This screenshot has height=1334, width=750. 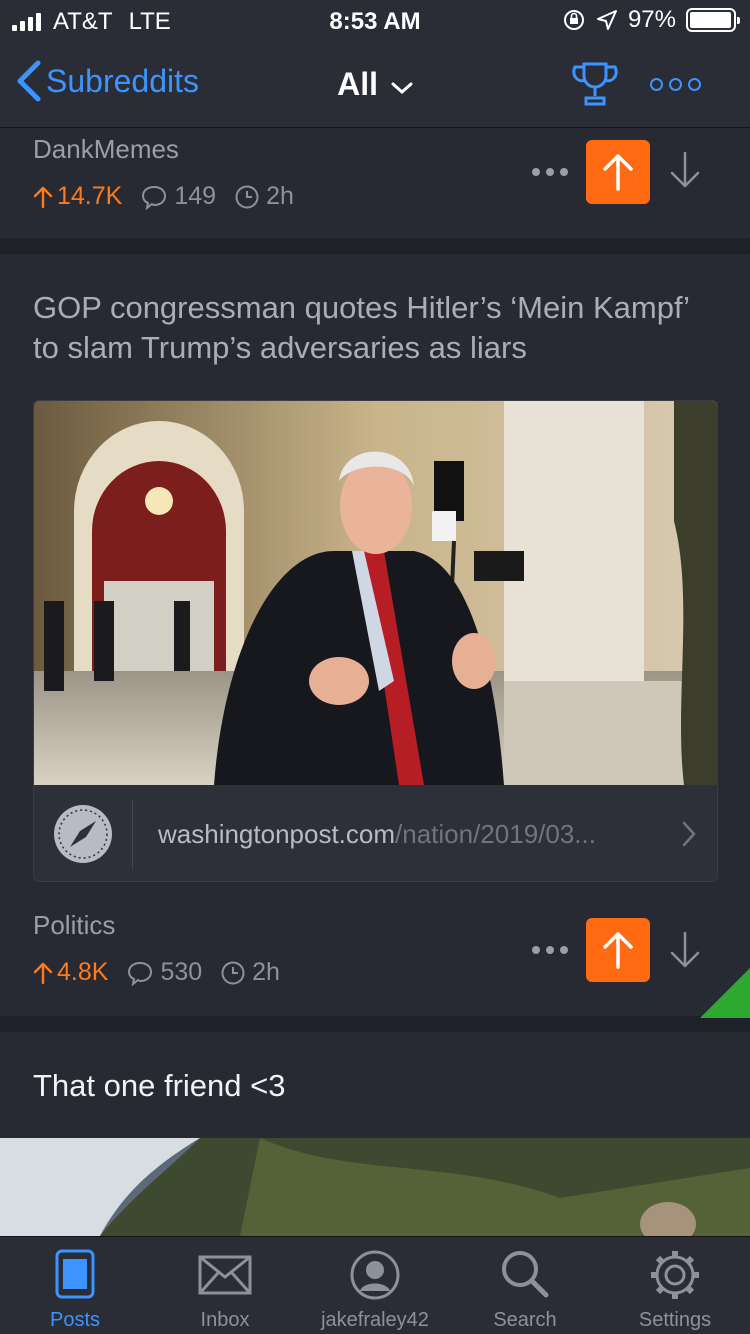 I want to click on compass-icon, so click(x=83, y=834).